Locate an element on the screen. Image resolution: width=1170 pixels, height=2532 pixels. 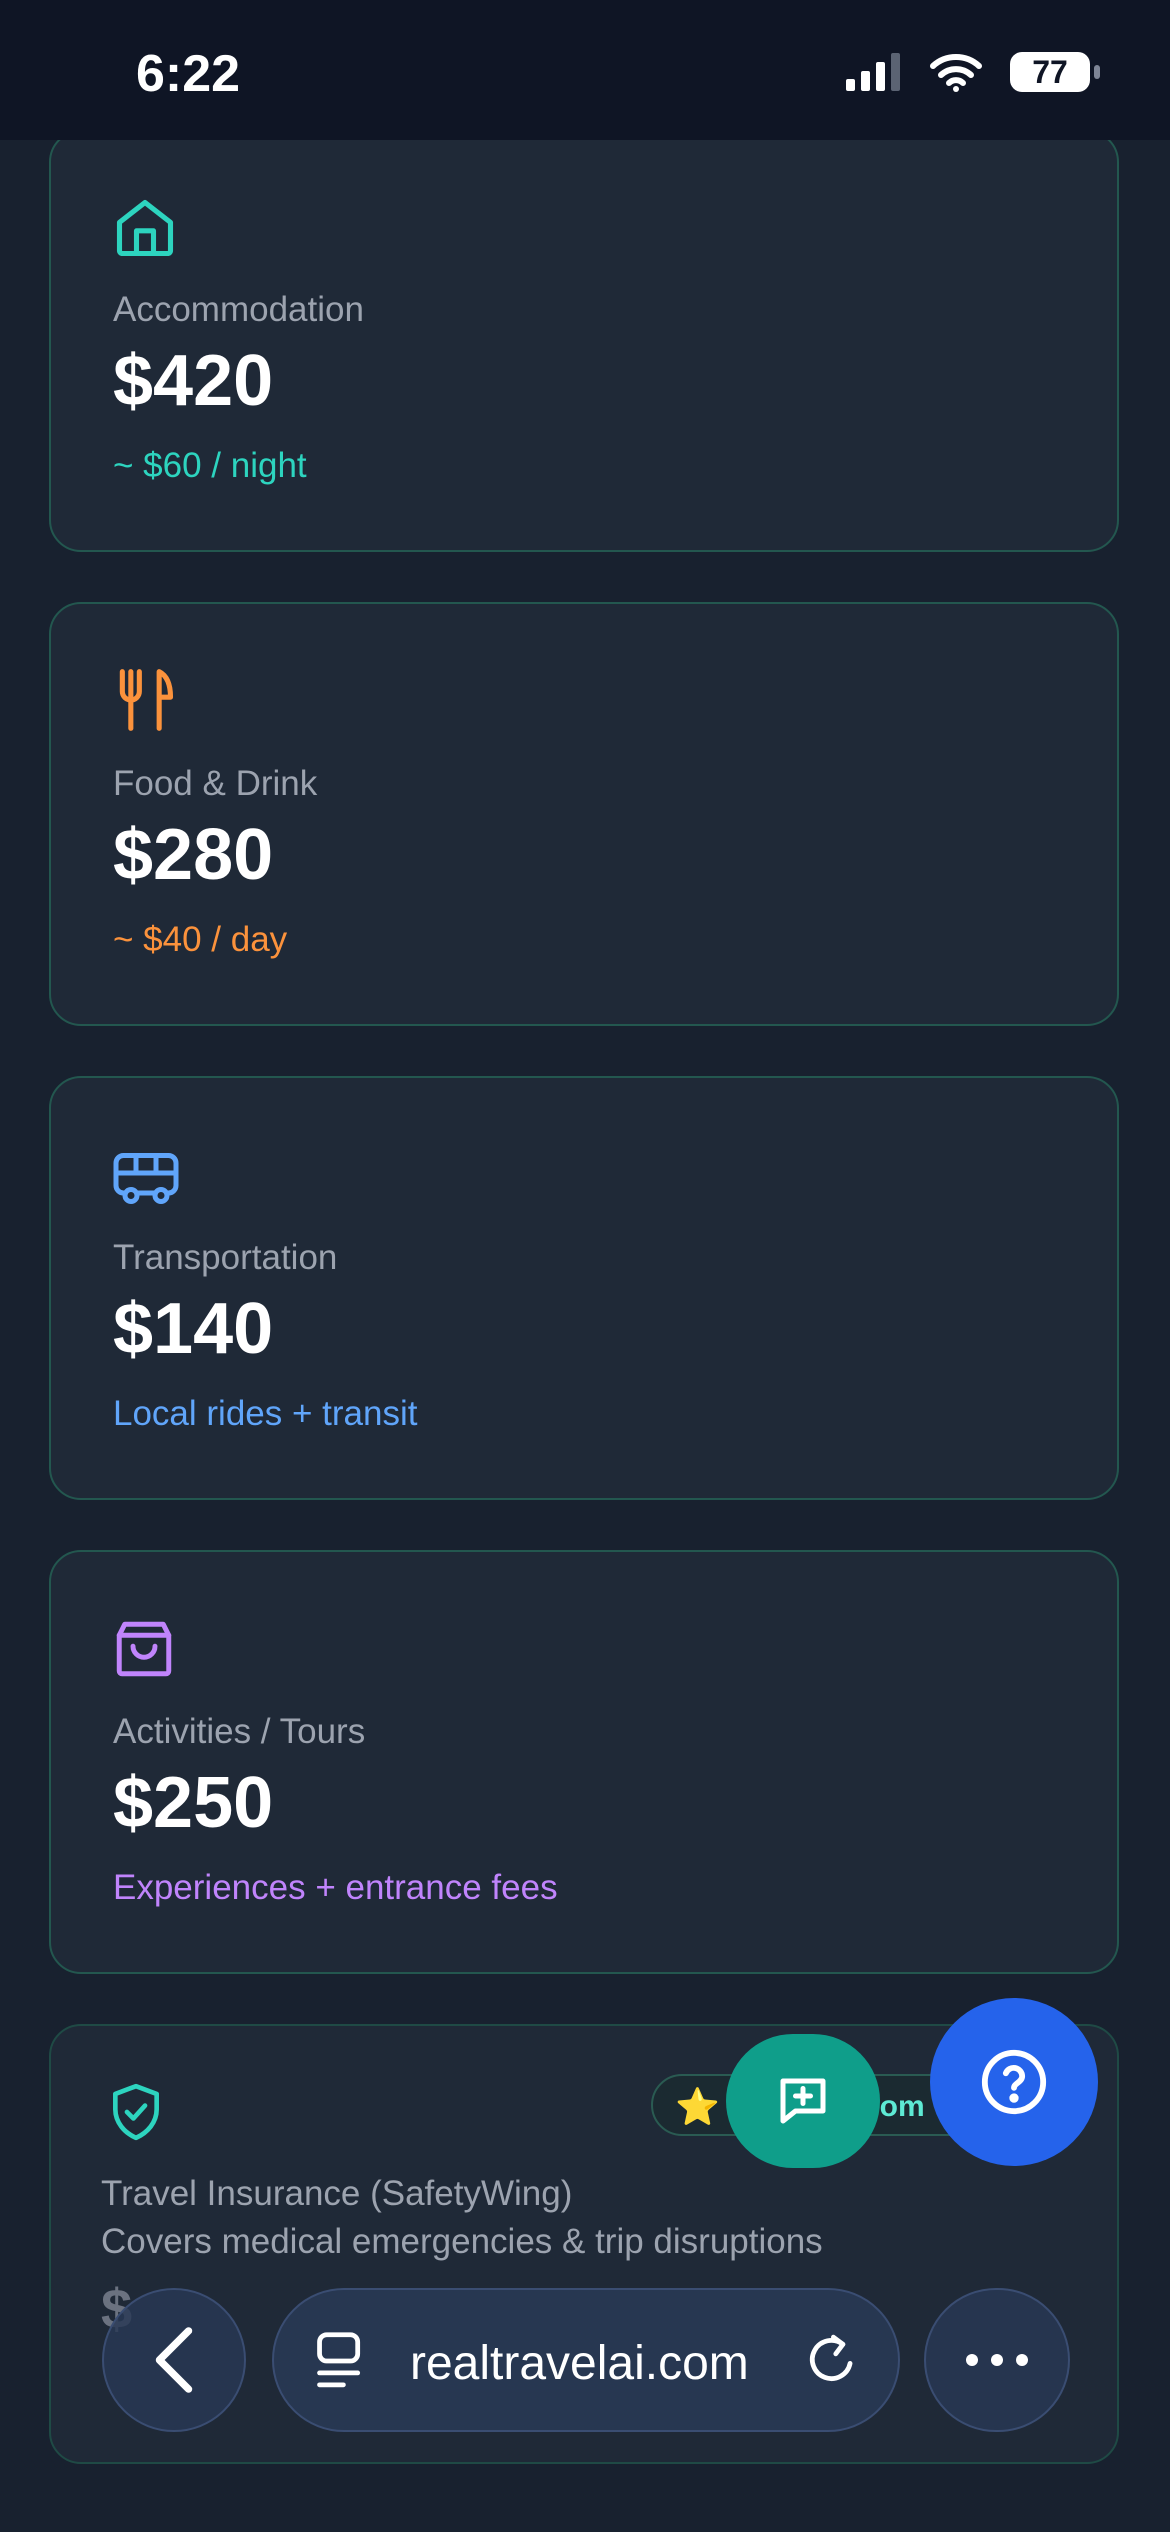
card-amount: $280 is located at coordinates (193, 855).